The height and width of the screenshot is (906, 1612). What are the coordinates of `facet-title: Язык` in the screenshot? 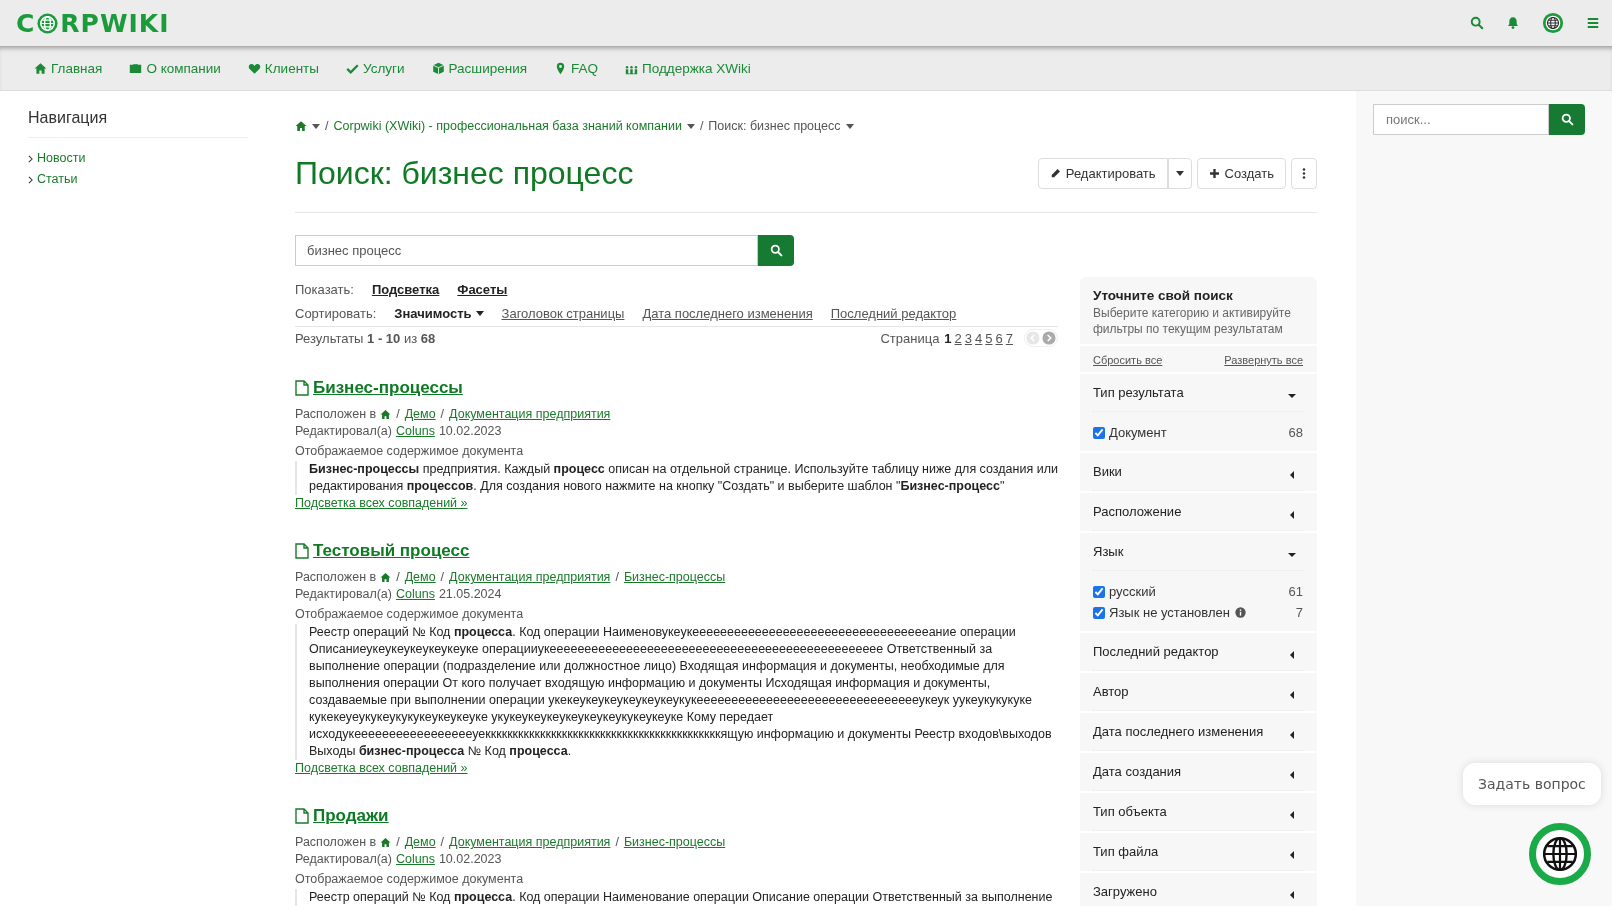 It's located at (1108, 551).